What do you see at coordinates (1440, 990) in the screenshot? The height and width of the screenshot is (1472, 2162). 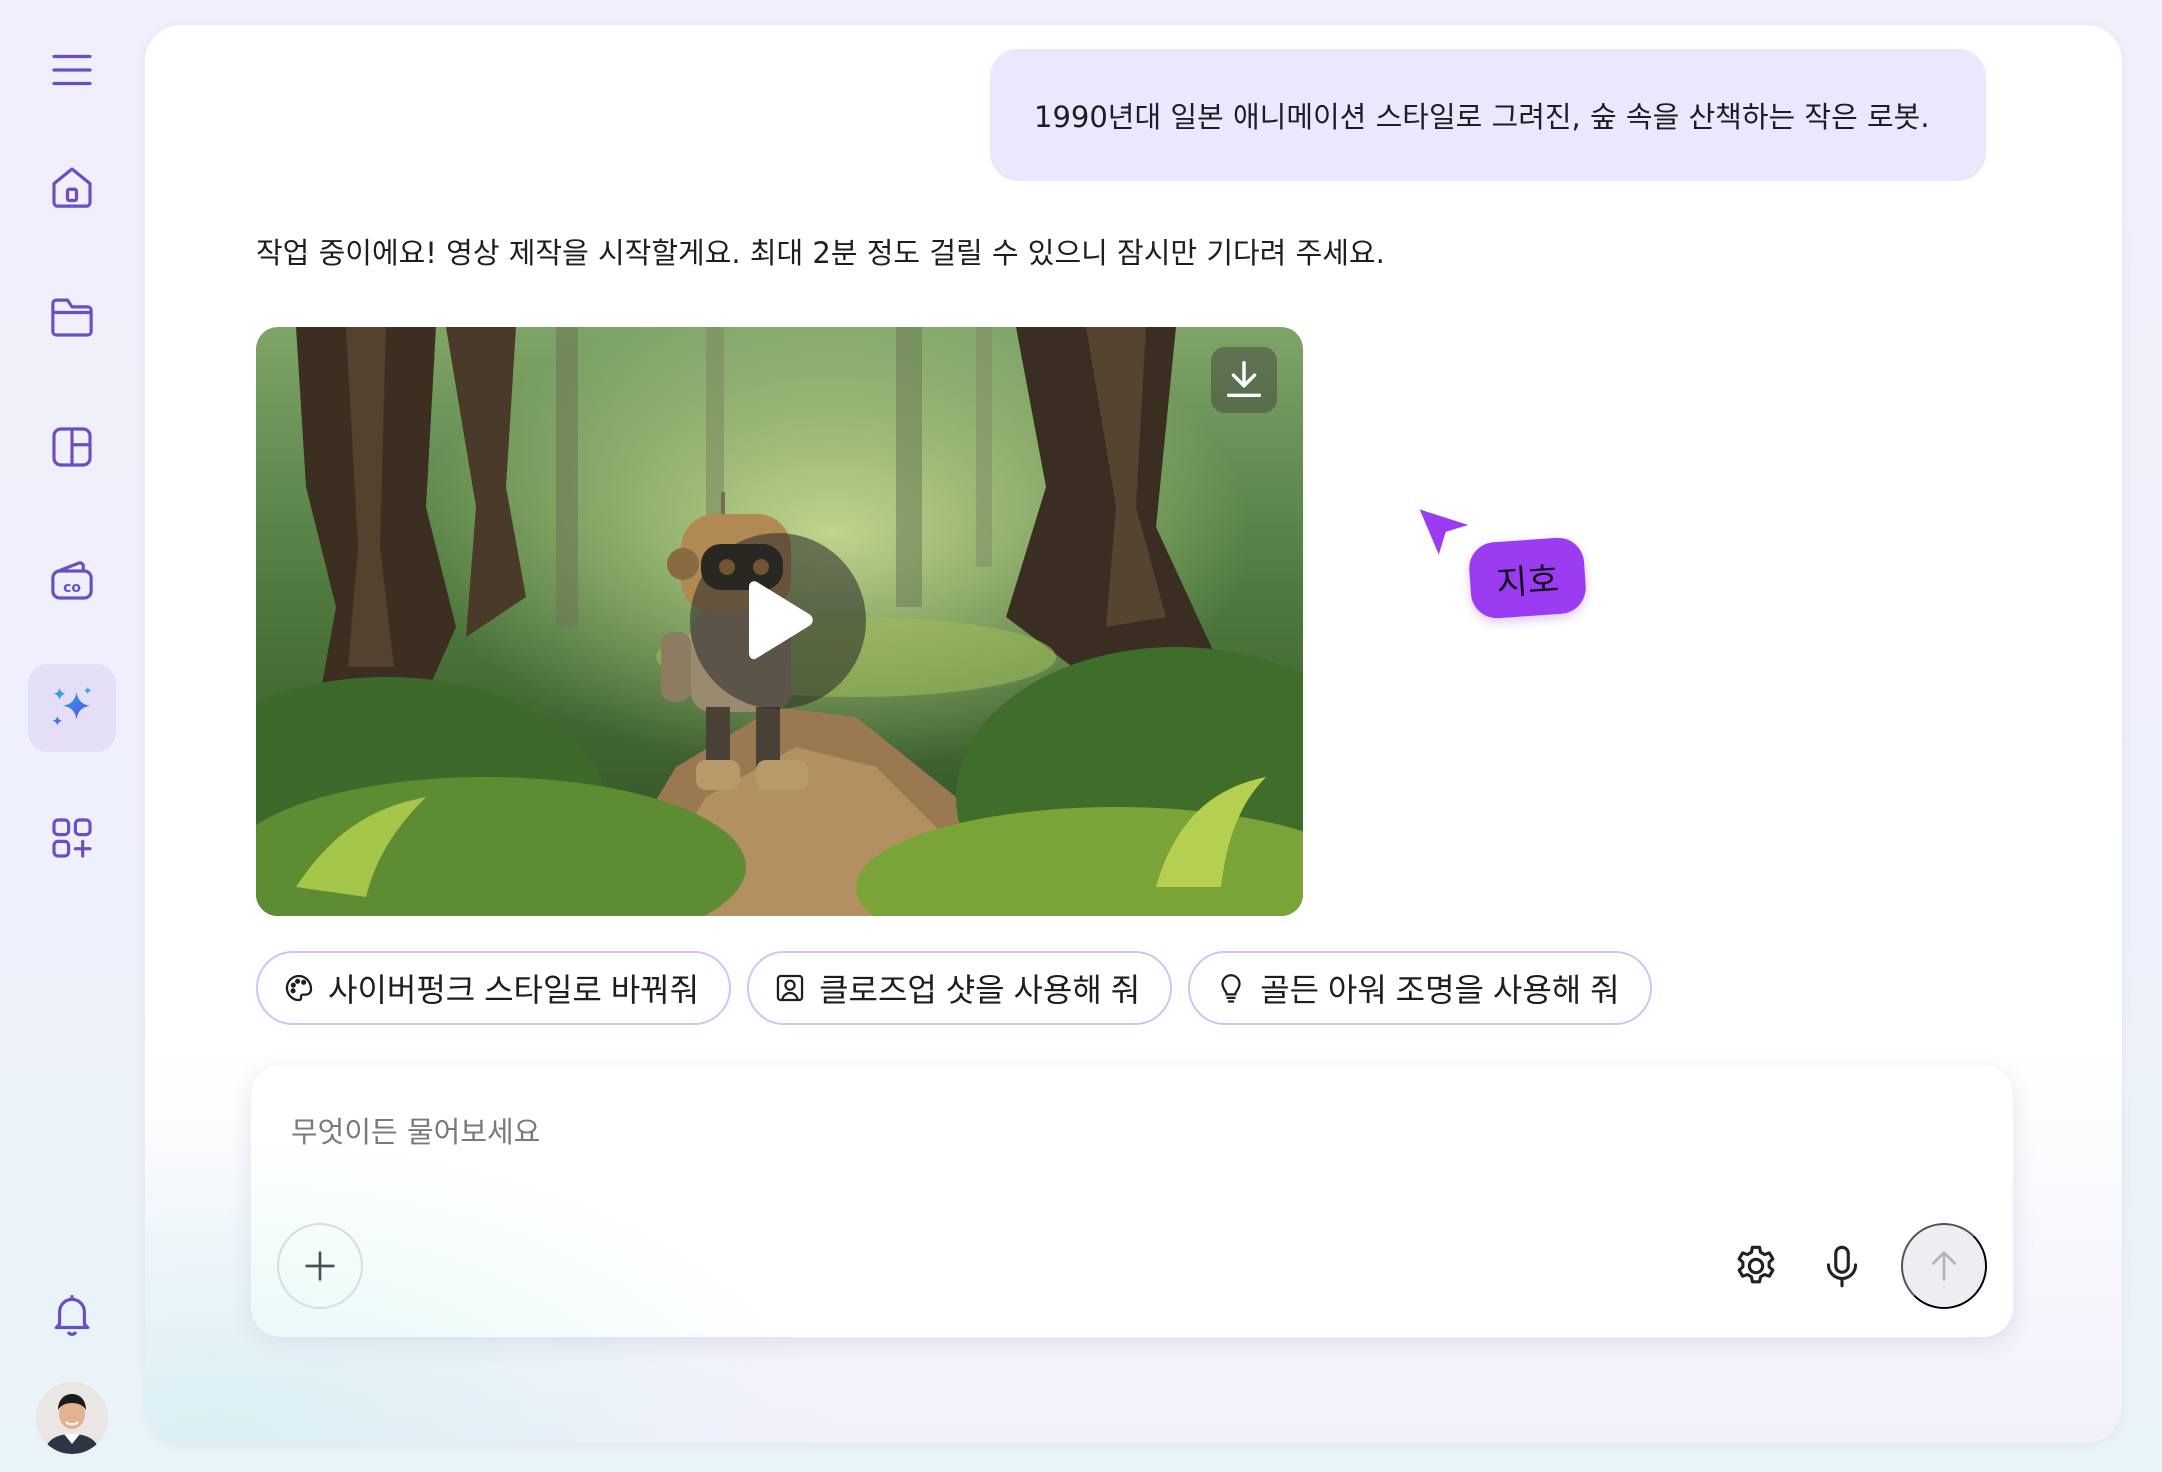 I see `suggestion-label: 골든 아워 조명을 사용해 줘` at bounding box center [1440, 990].